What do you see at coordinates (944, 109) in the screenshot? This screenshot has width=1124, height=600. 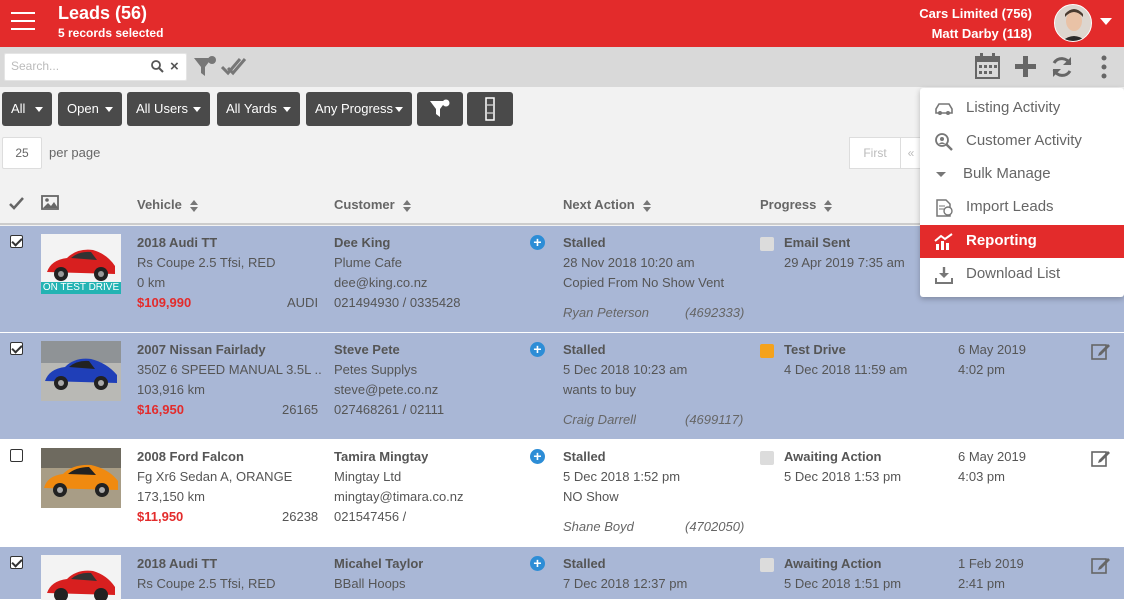 I see `car-icon` at bounding box center [944, 109].